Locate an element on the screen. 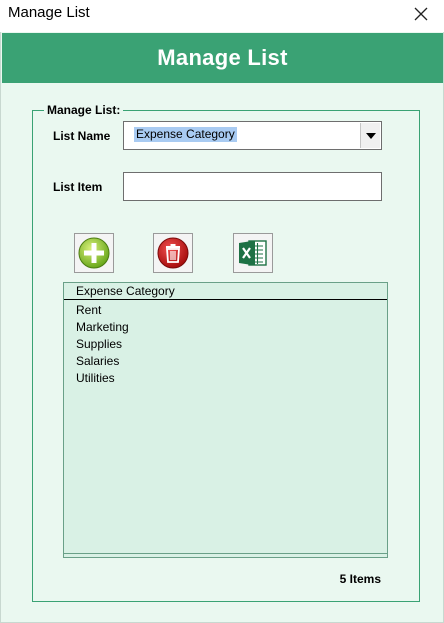  close-icon is located at coordinates (421, 14).